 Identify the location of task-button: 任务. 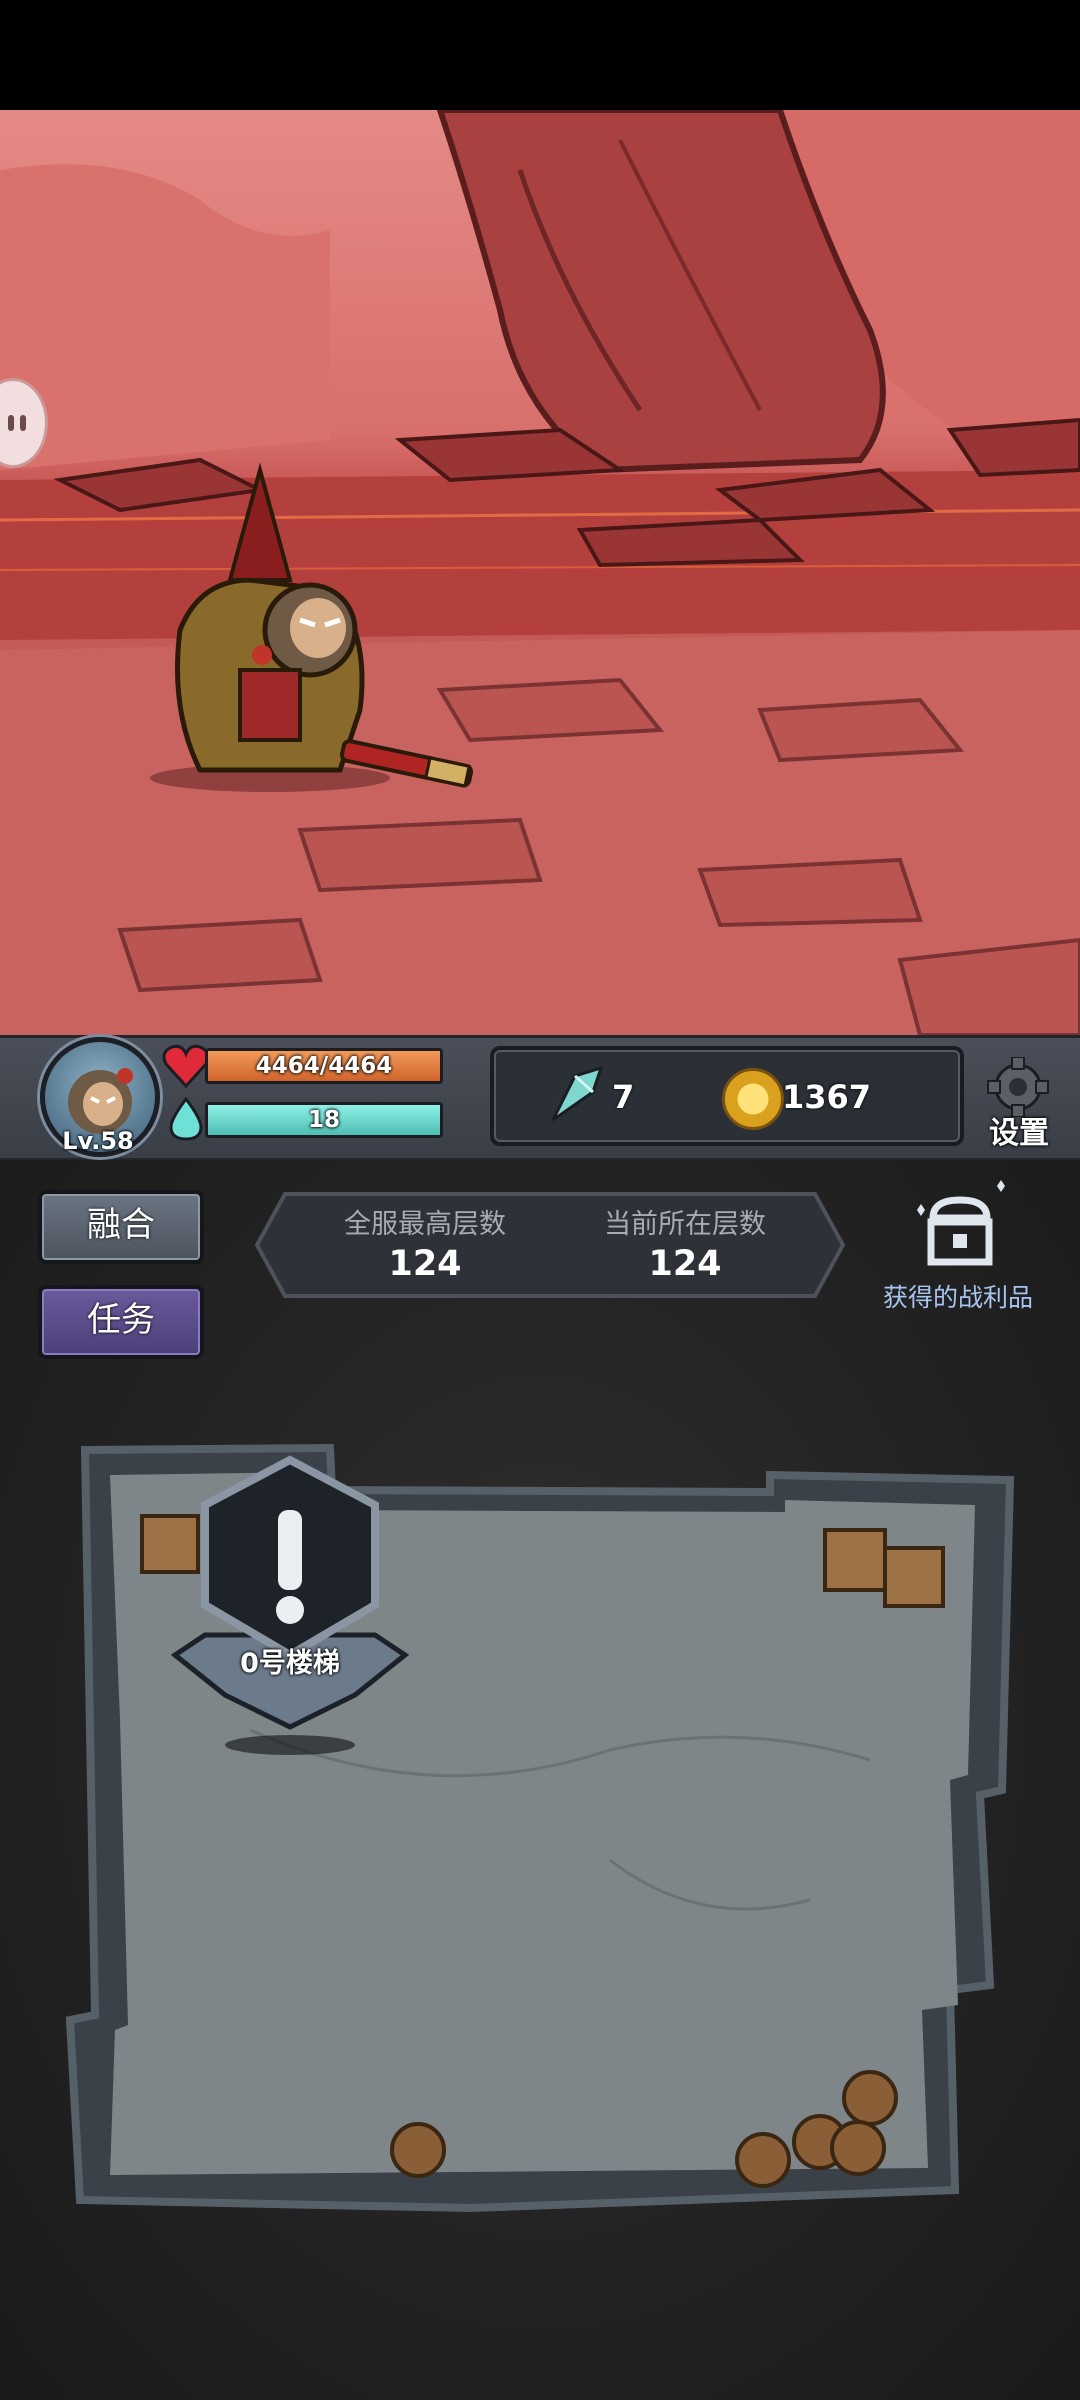
(121, 1322).